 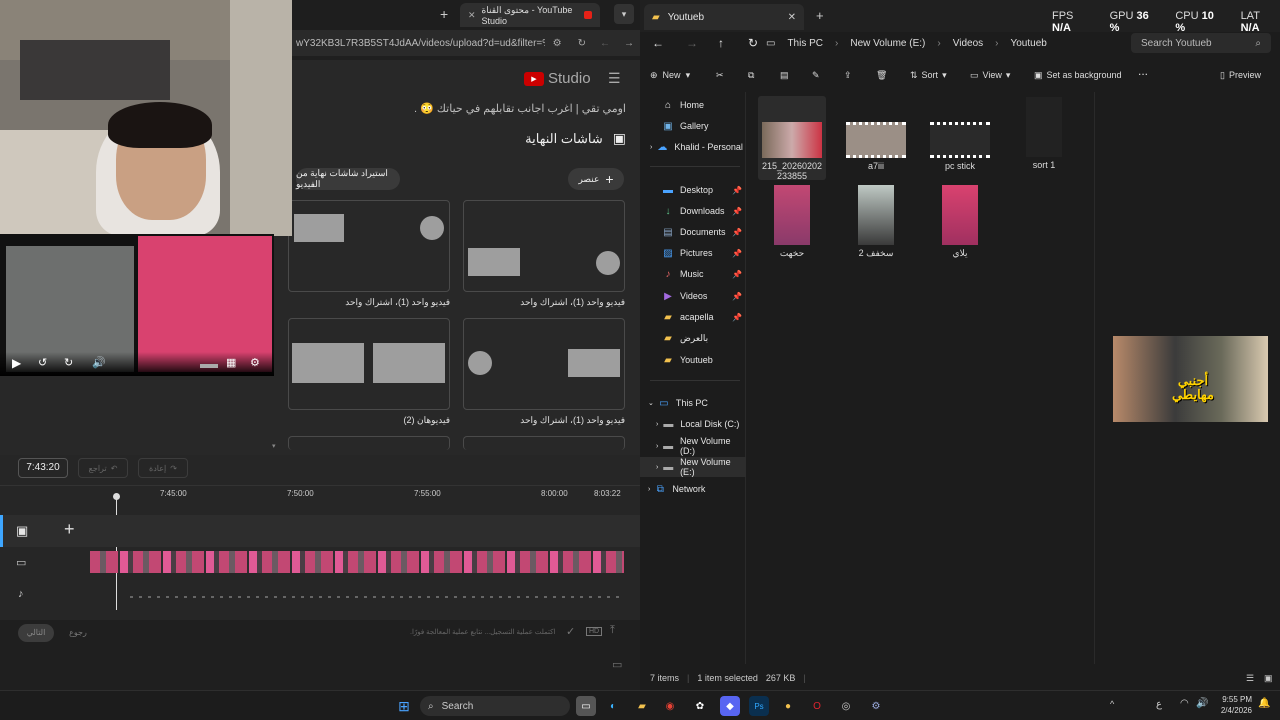 I want to click on file-item: a7iii, so click(x=876, y=146).